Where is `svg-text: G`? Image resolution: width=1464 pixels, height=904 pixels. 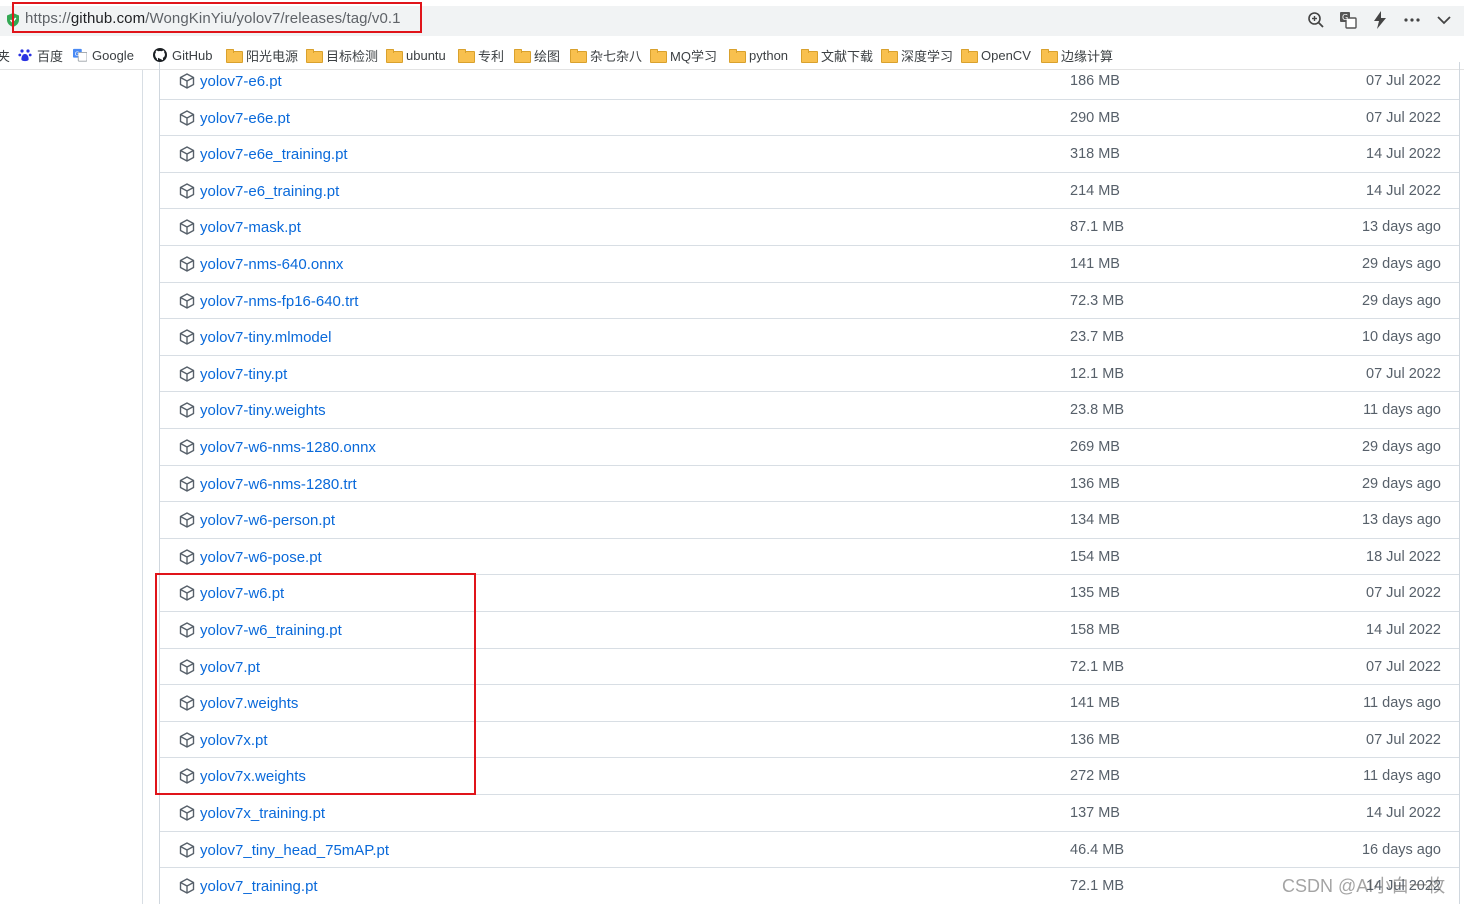
svg-text: G is located at coordinates (77, 54).